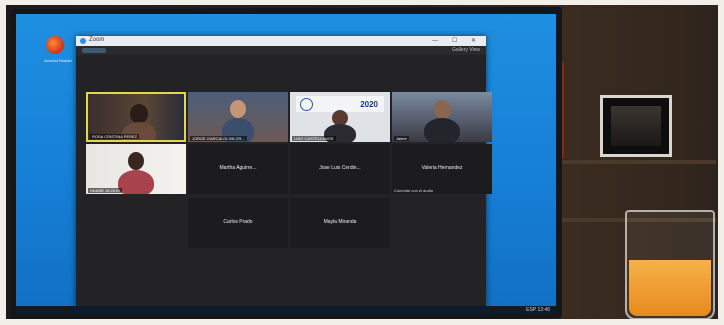 The height and width of the screenshot is (325, 724). What do you see at coordinates (466, 50) in the screenshot?
I see `view-toggle: Gallery View` at bounding box center [466, 50].